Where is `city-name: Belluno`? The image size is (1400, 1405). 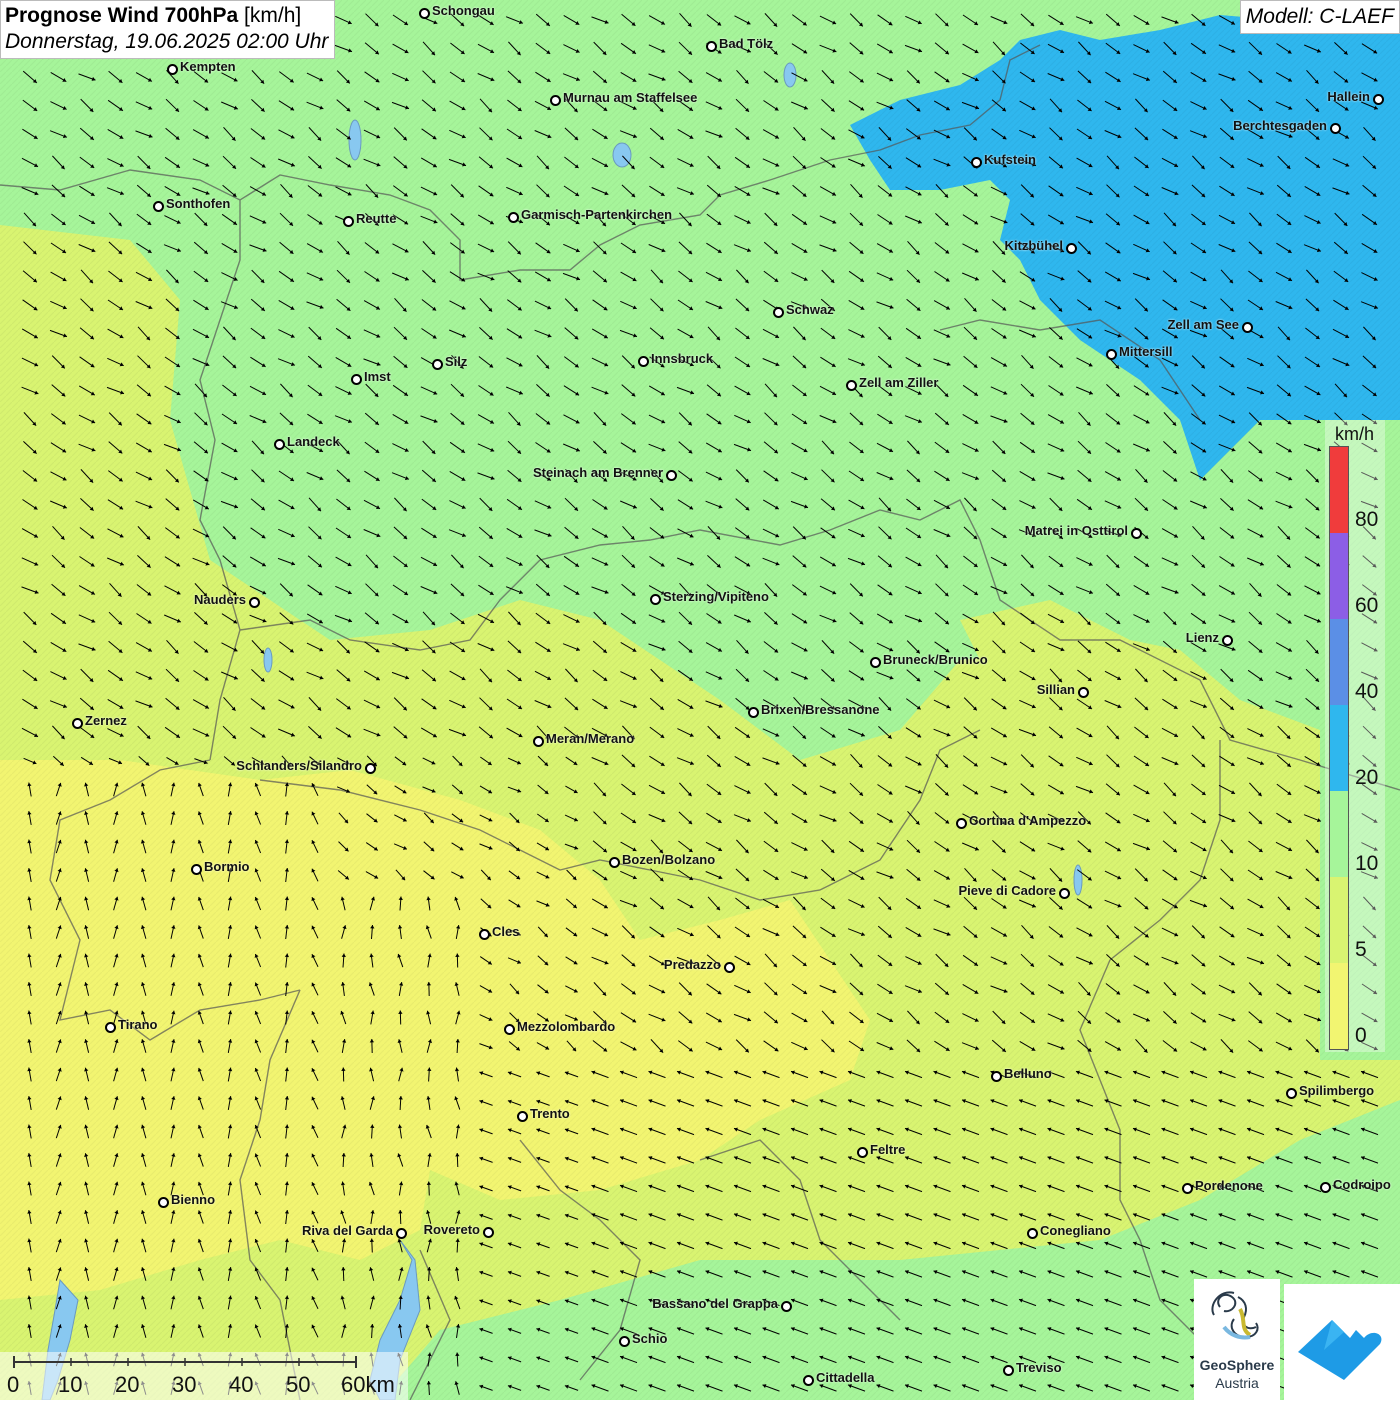
city-name: Belluno is located at coordinates (1028, 1073).